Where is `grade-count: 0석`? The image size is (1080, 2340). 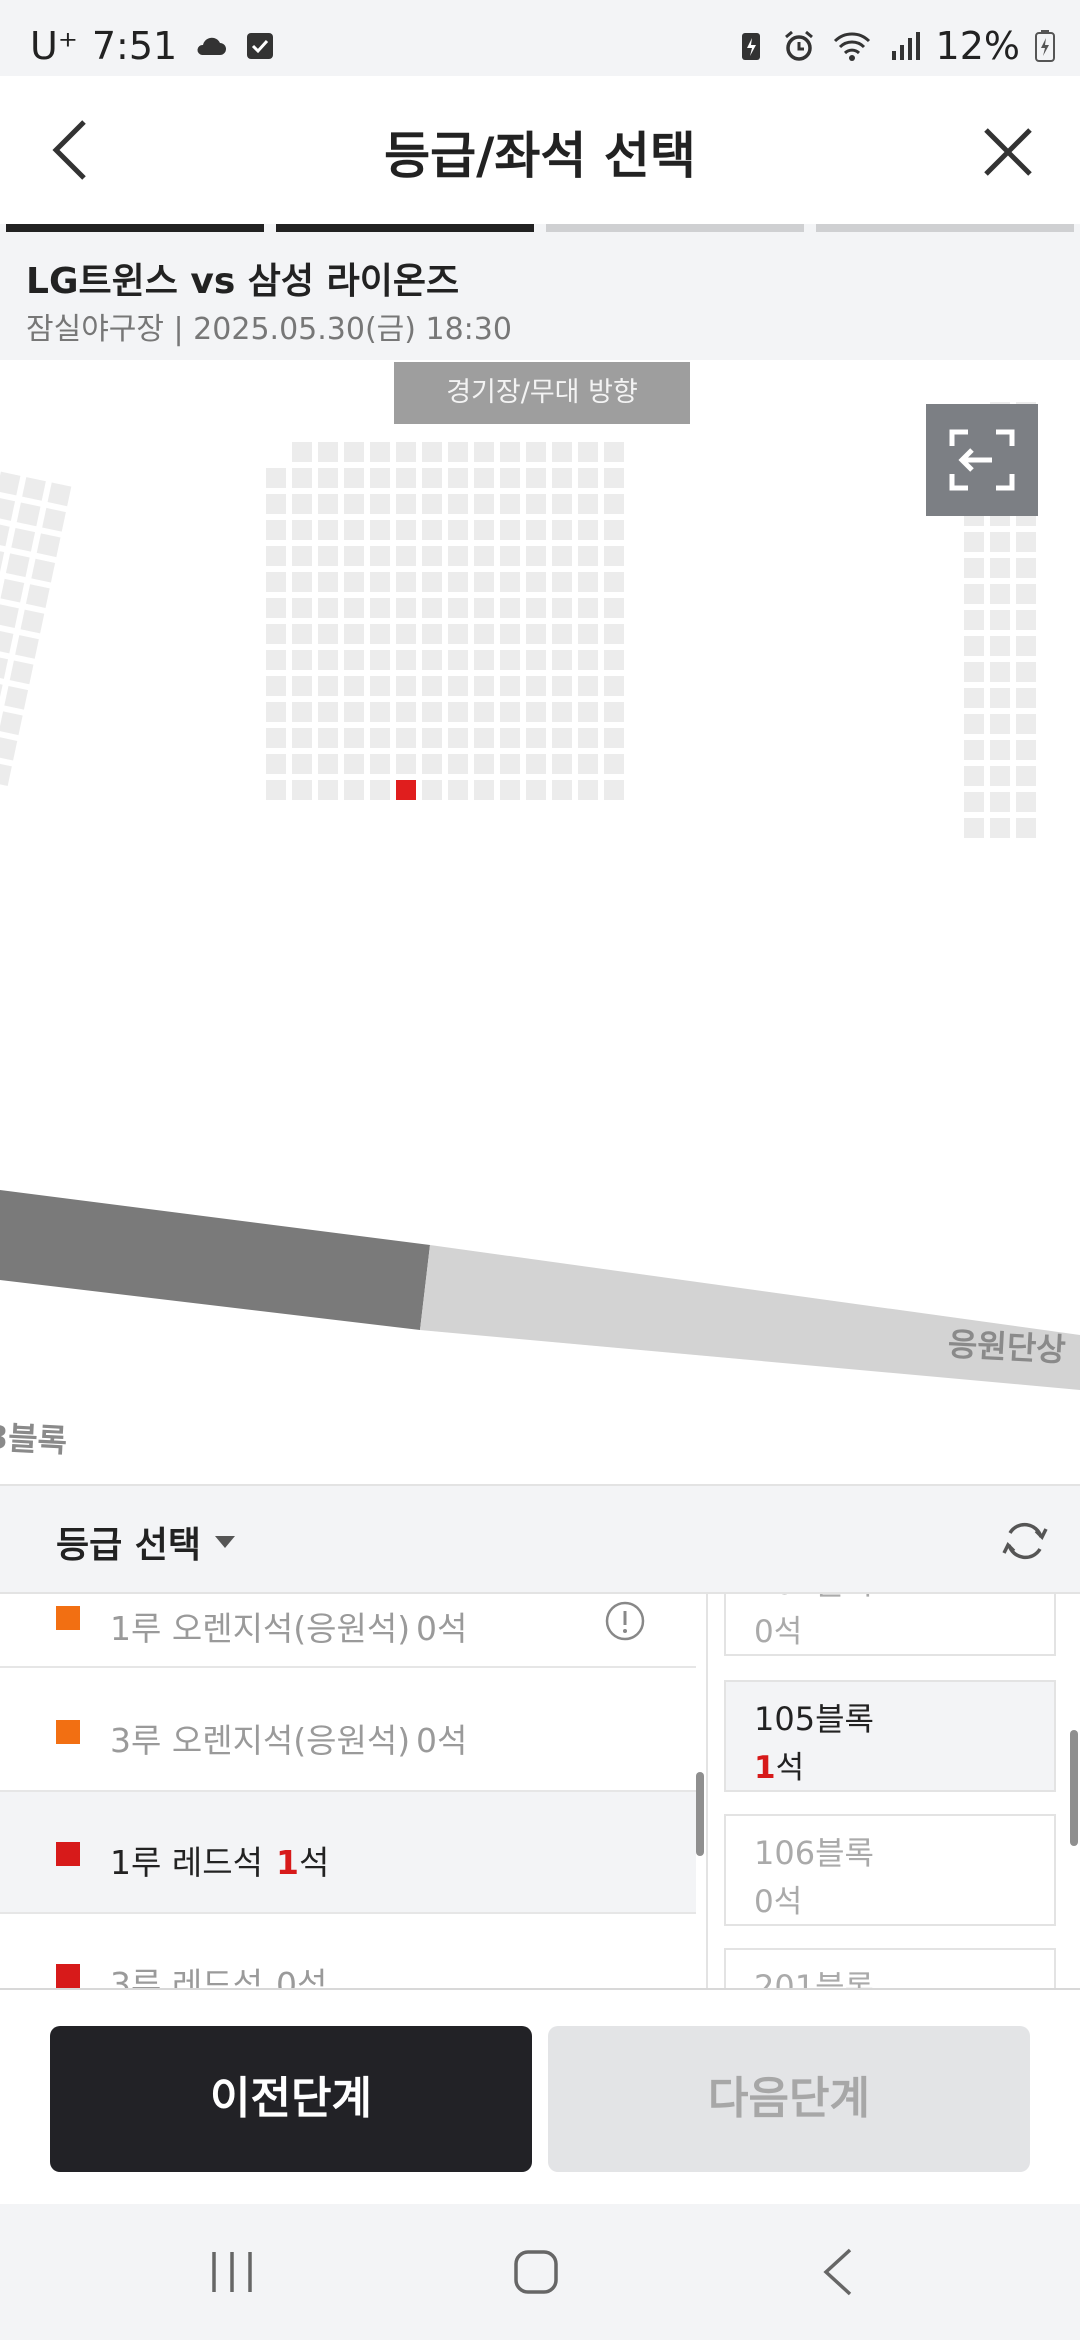 grade-count: 0석 is located at coordinates (442, 1740).